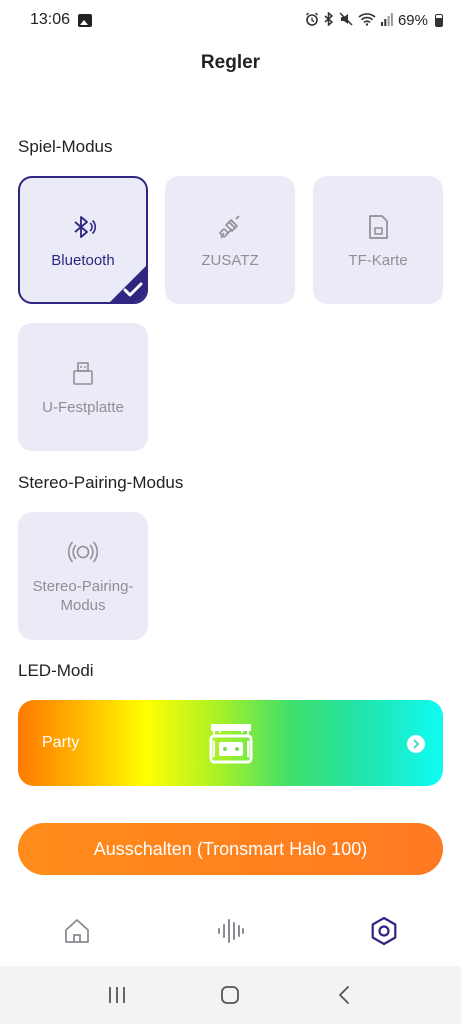  Describe the element at coordinates (346, 20) in the screenshot. I see `mute-icon` at that location.